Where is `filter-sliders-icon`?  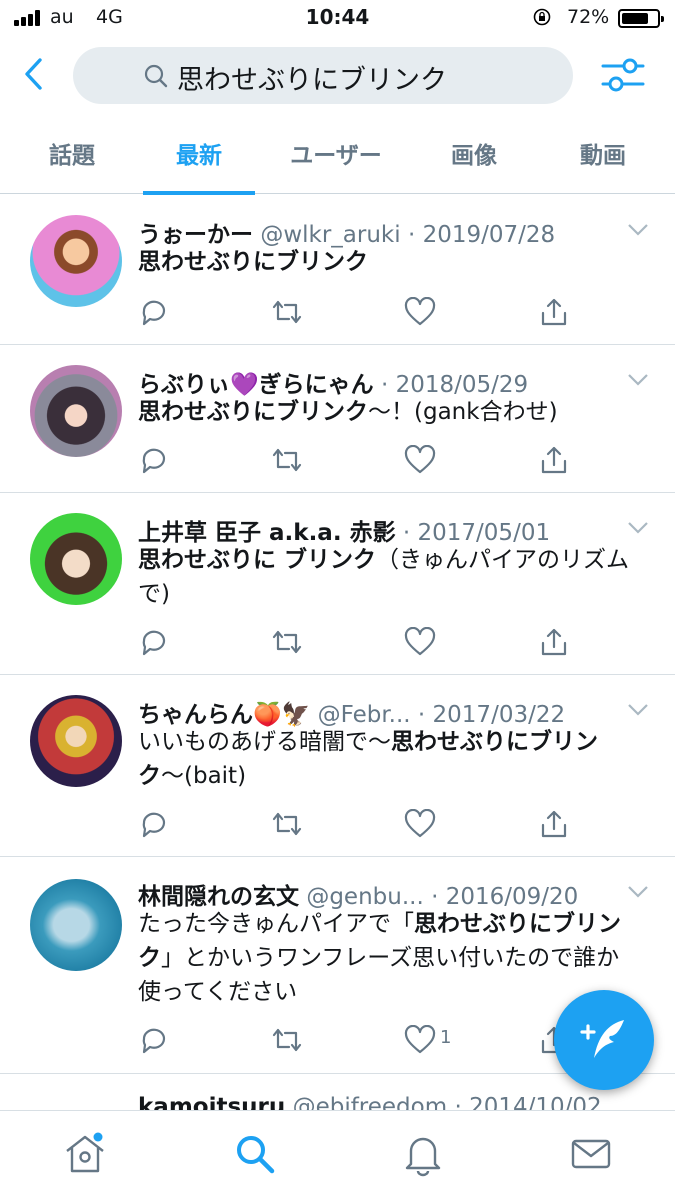 filter-sliders-icon is located at coordinates (623, 75).